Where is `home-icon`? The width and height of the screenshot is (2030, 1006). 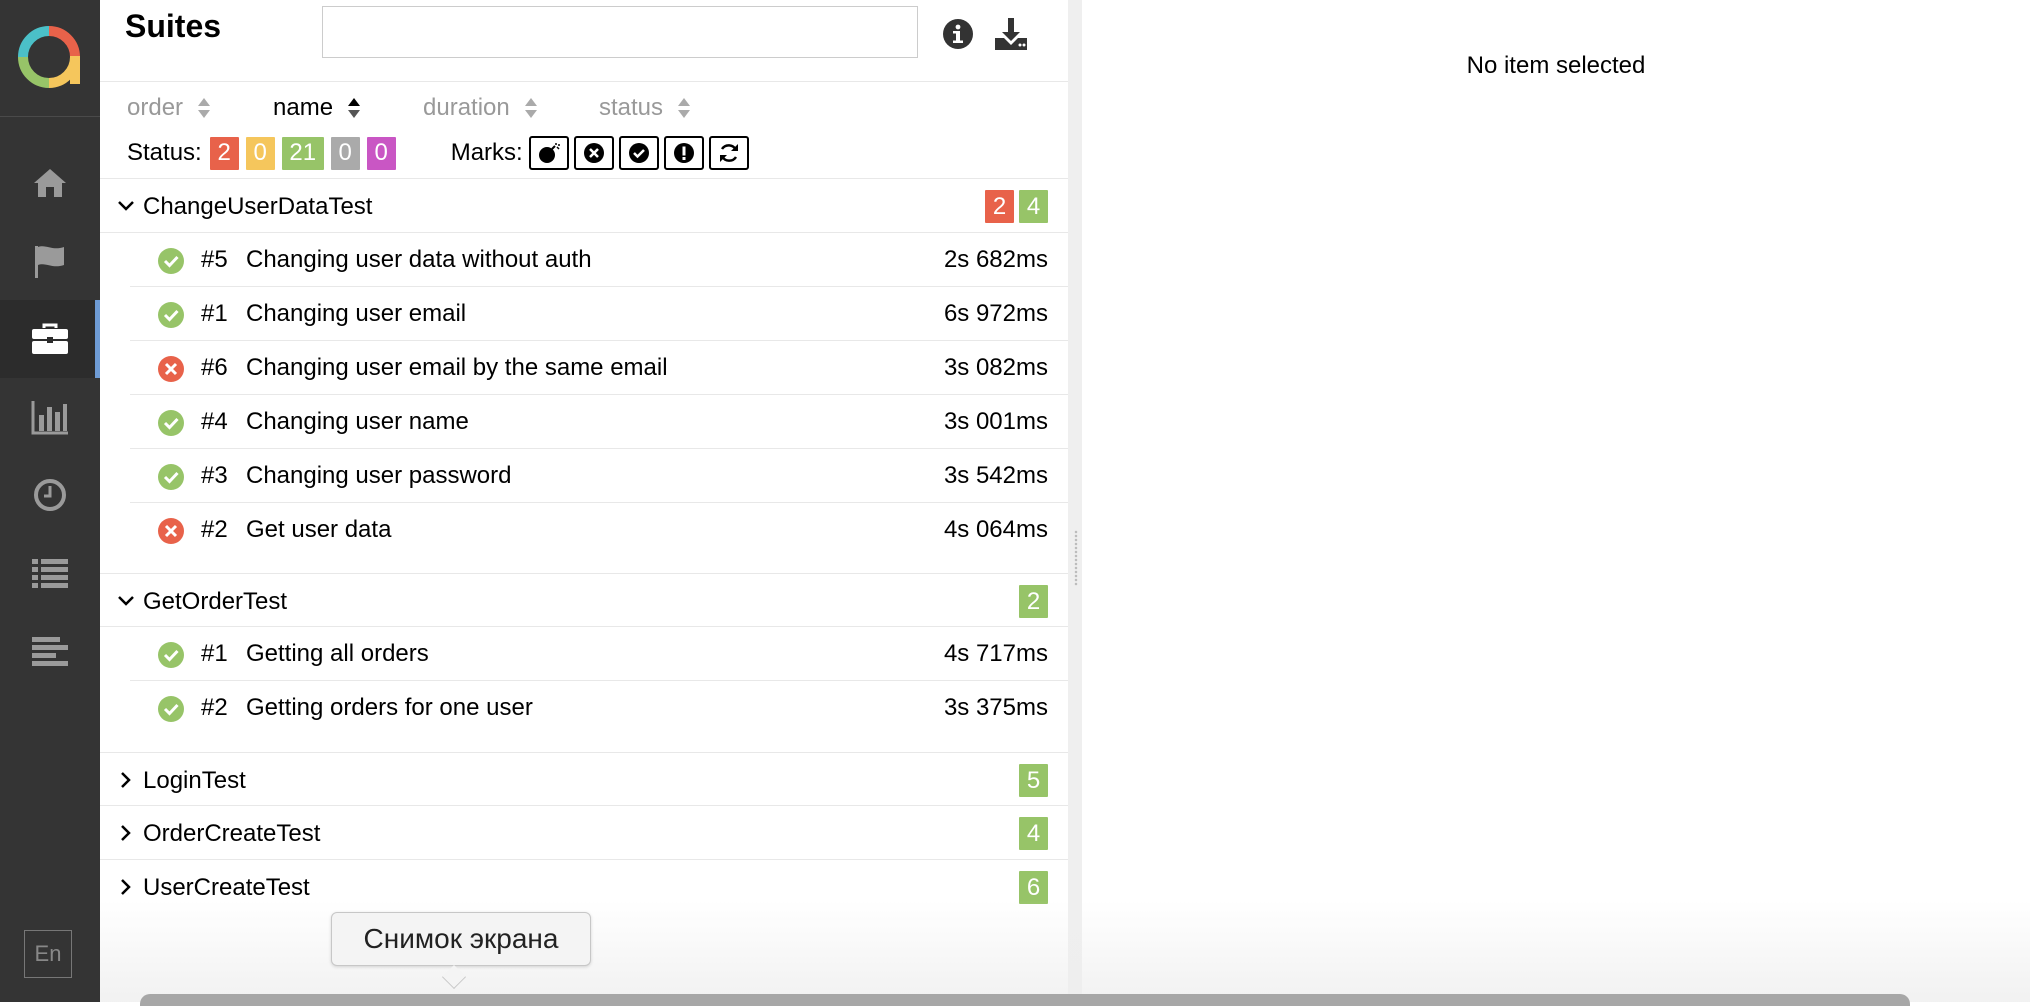
home-icon is located at coordinates (50, 183).